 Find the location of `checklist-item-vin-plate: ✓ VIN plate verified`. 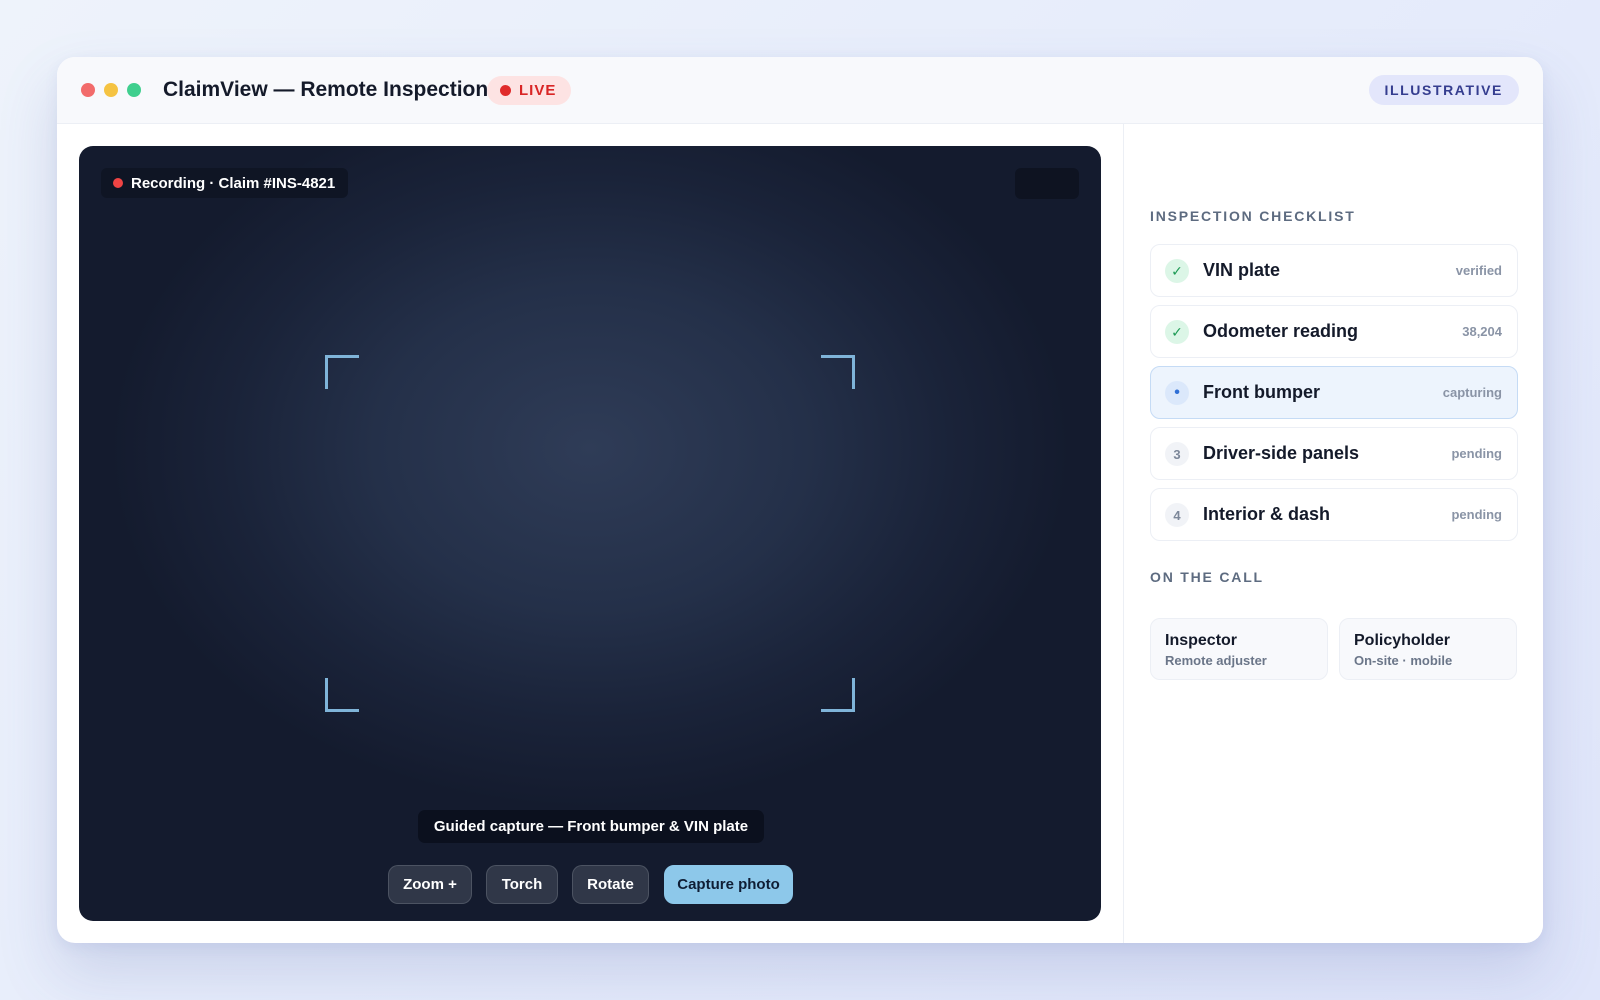

checklist-item-vin-plate: ✓ VIN plate verified is located at coordinates (1334, 270).